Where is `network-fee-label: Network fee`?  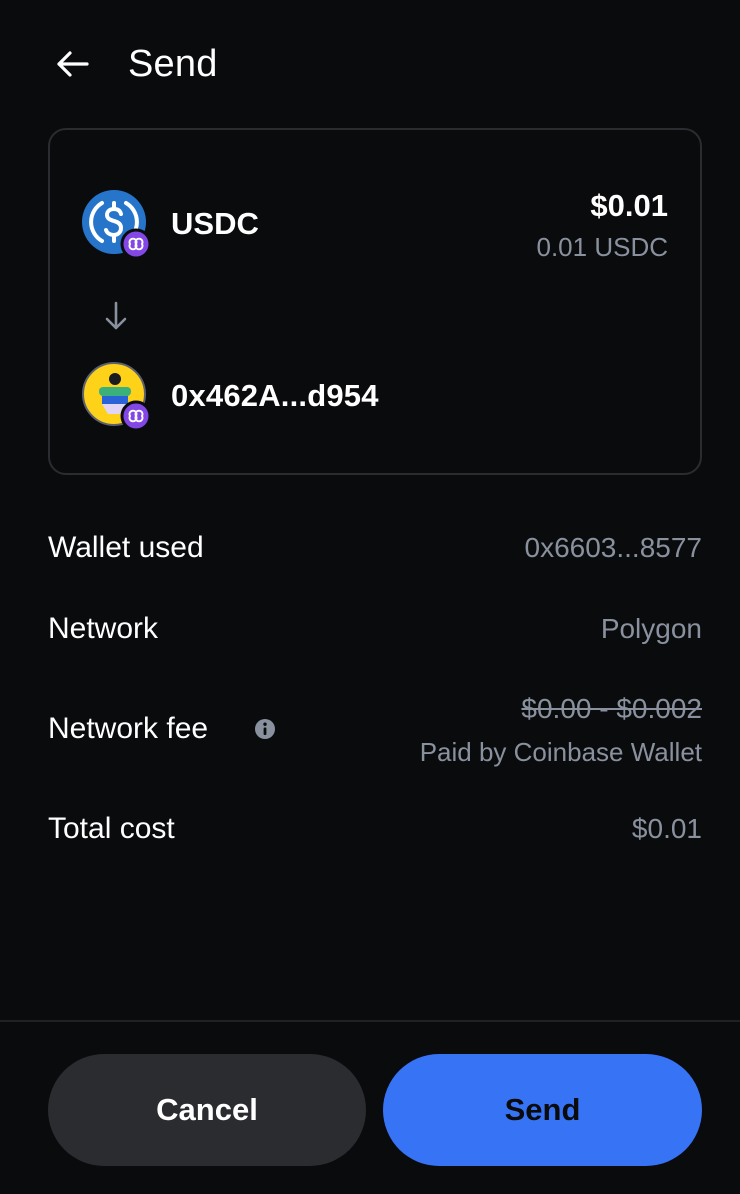 network-fee-label: Network fee is located at coordinates (128, 728).